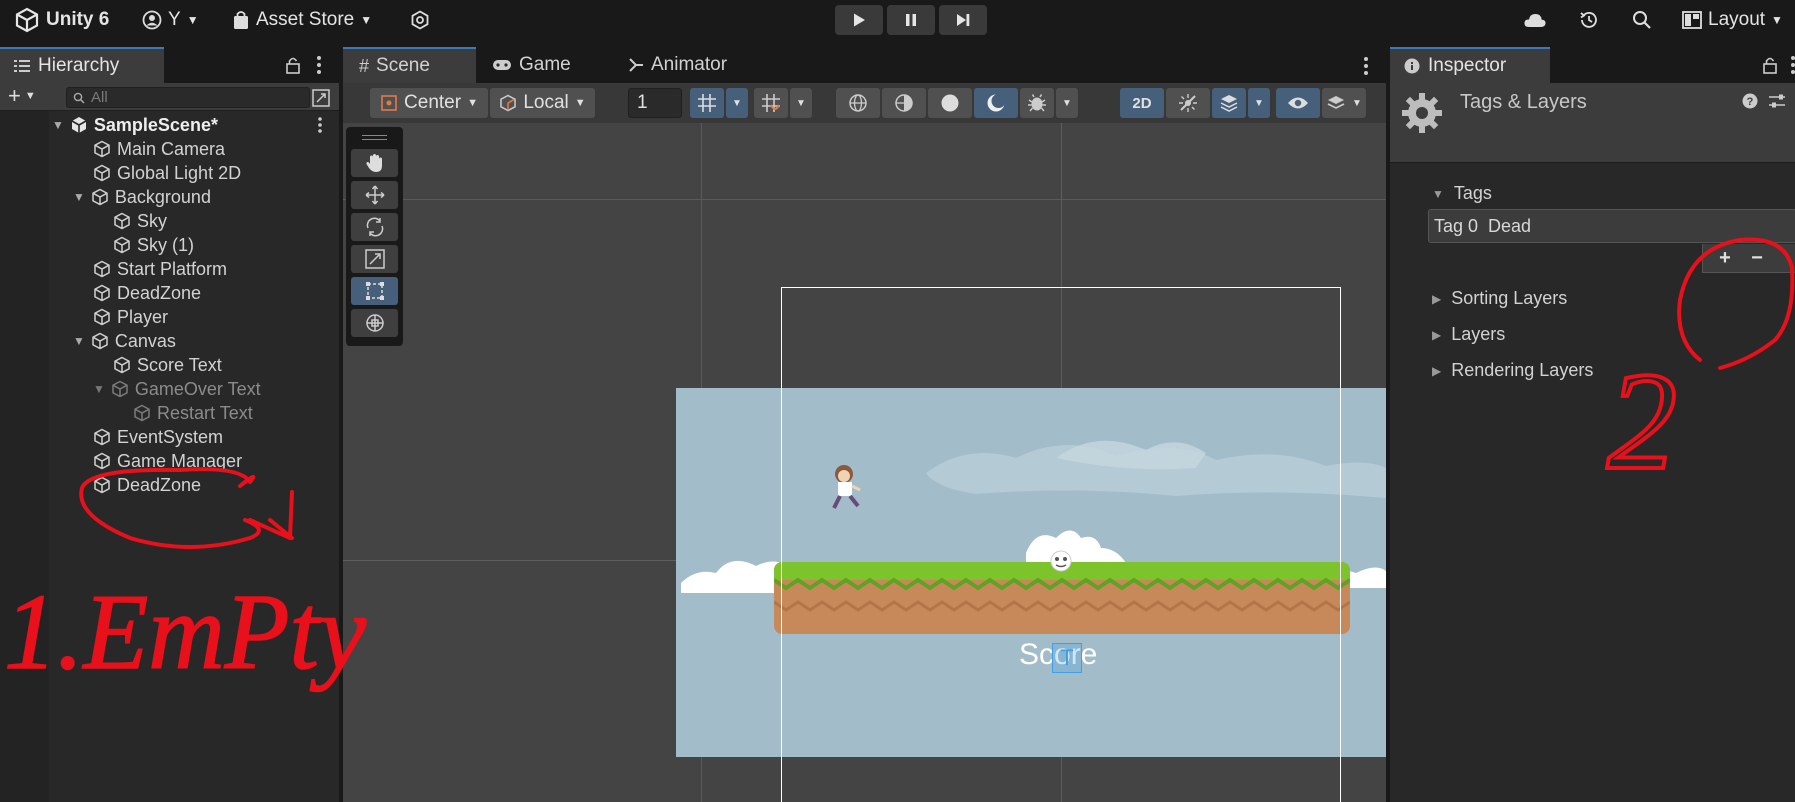  What do you see at coordinates (374, 291) in the screenshot?
I see `rect-tool` at bounding box center [374, 291].